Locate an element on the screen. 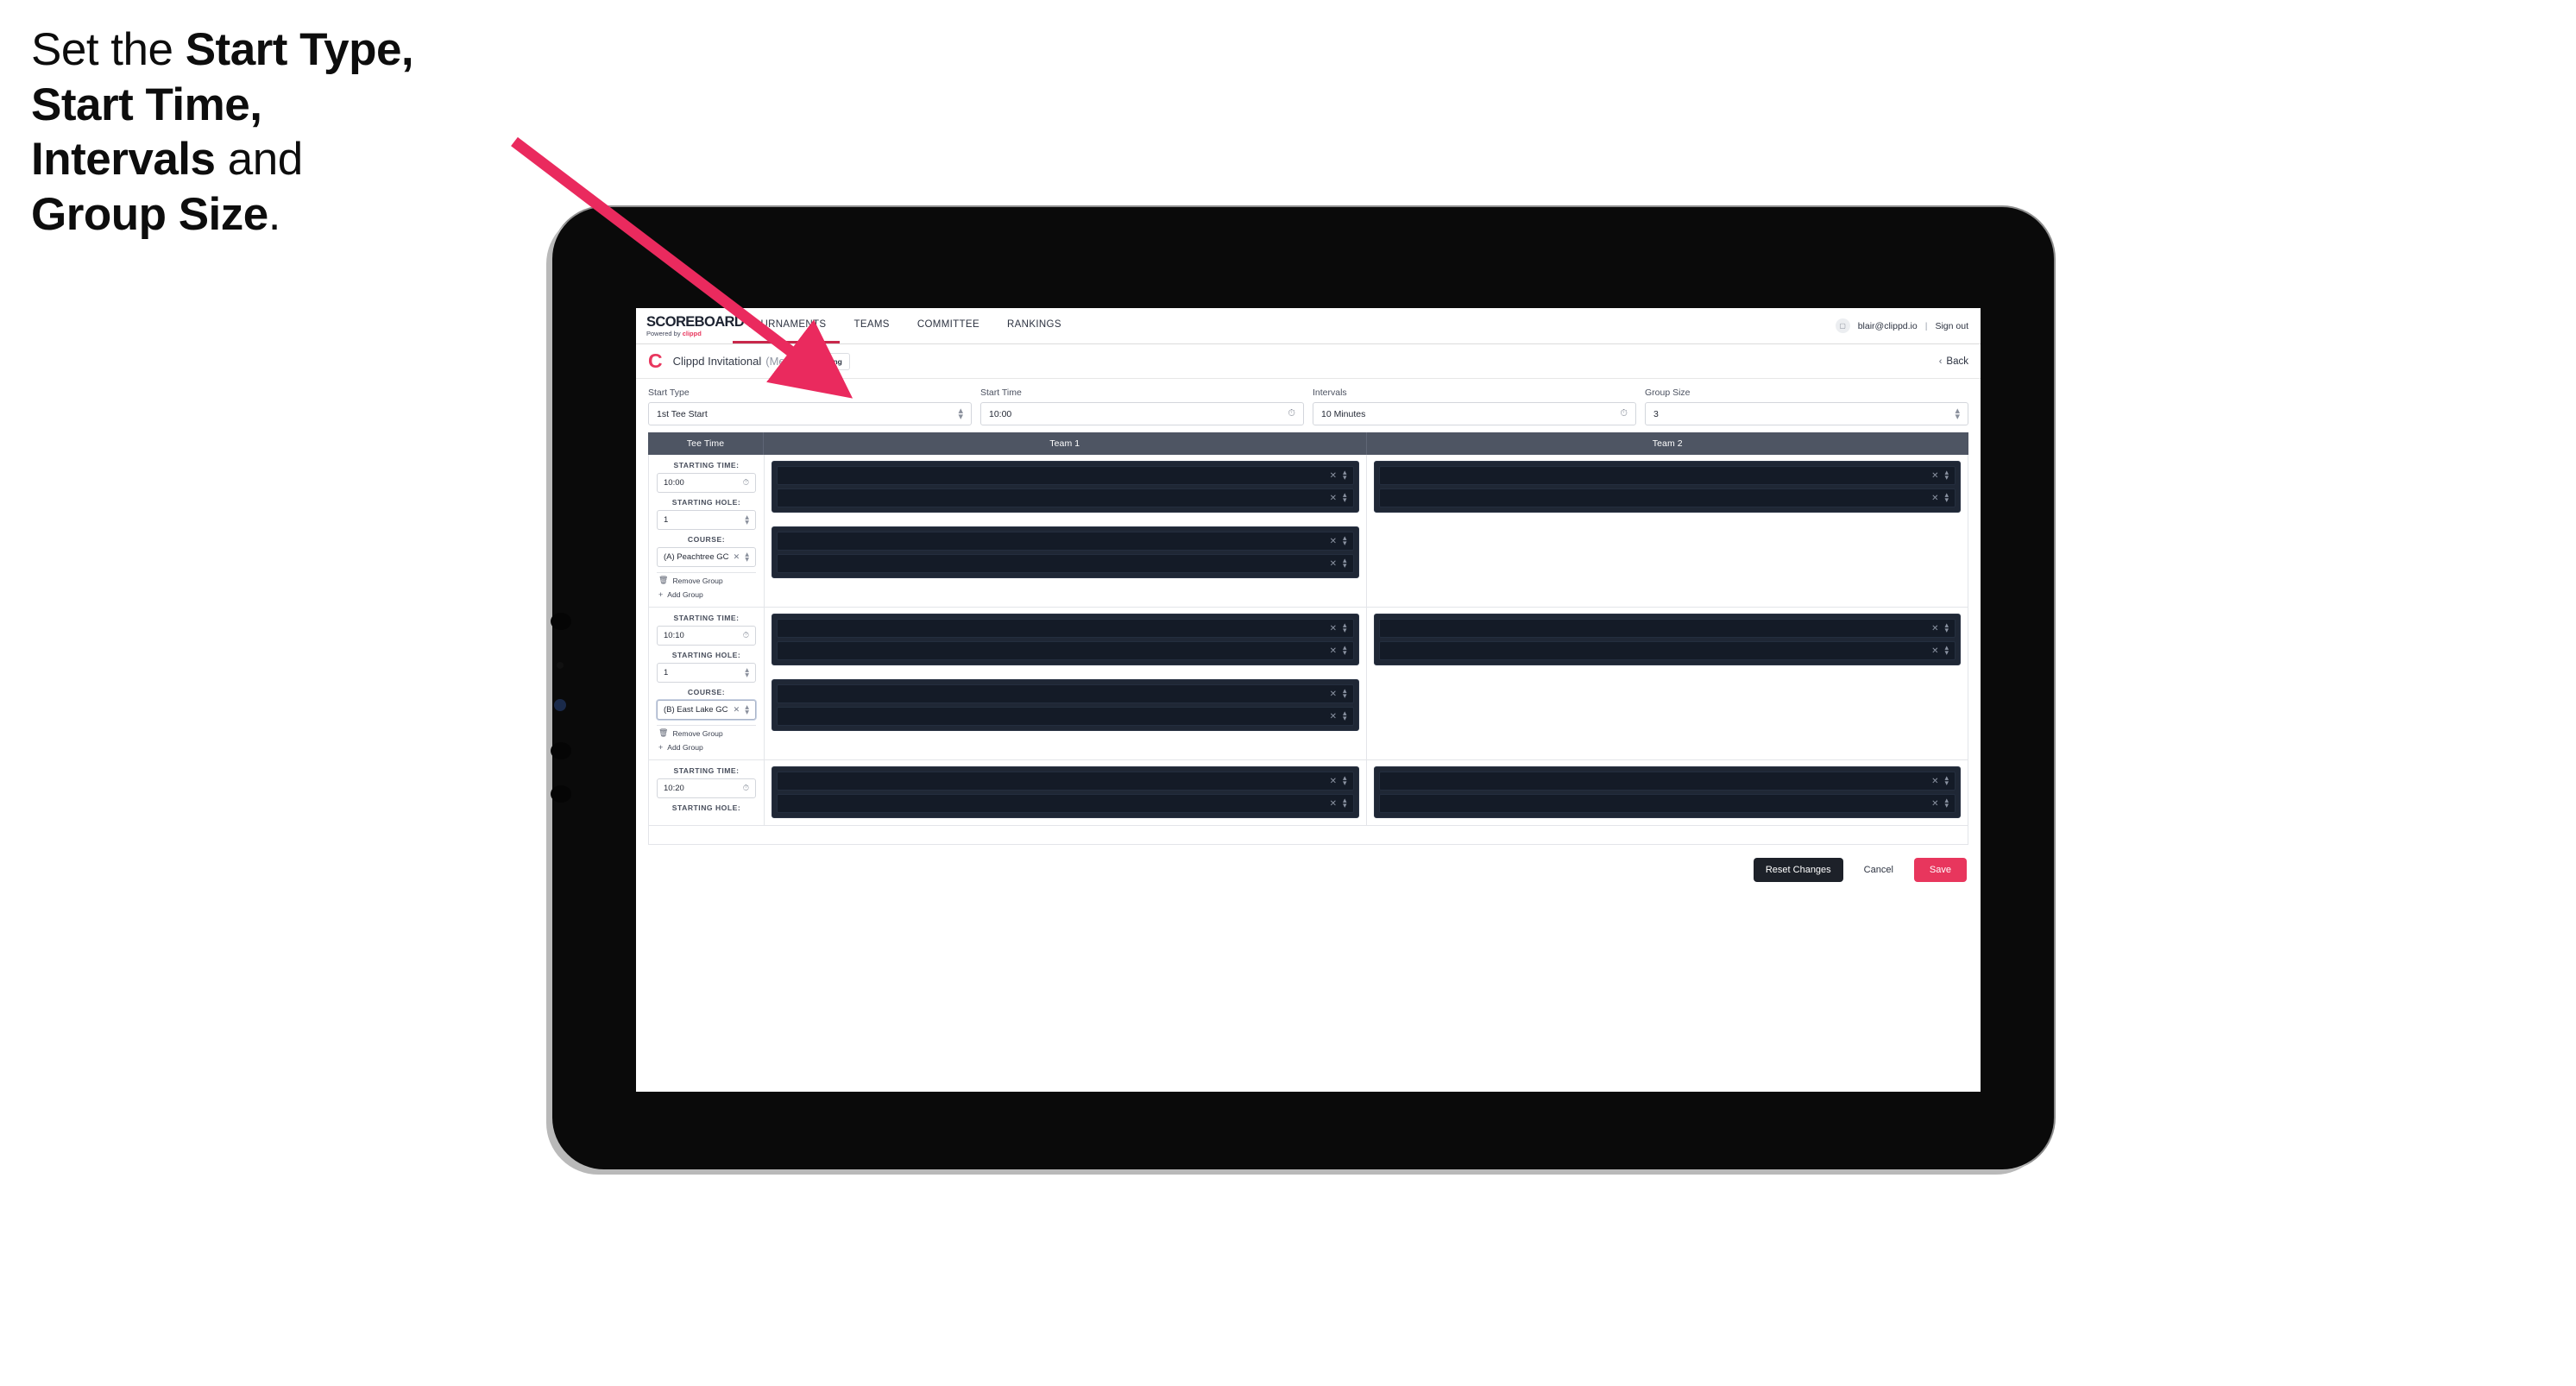 Image resolution: width=2576 pixels, height=1386 pixels. user-avatar-icon: ▢ is located at coordinates (1842, 325).